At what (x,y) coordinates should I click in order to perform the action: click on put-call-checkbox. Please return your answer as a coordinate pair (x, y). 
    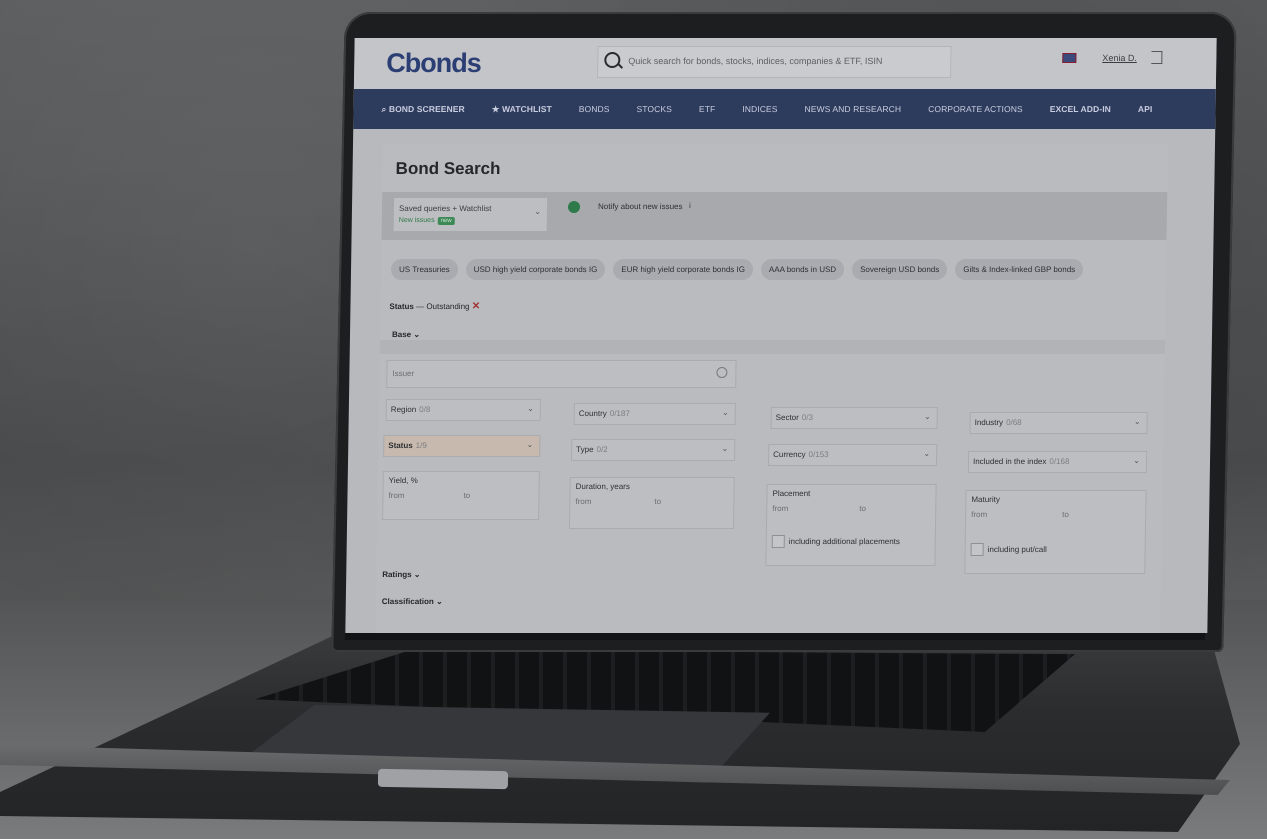
    Looking at the image, I should click on (977, 549).